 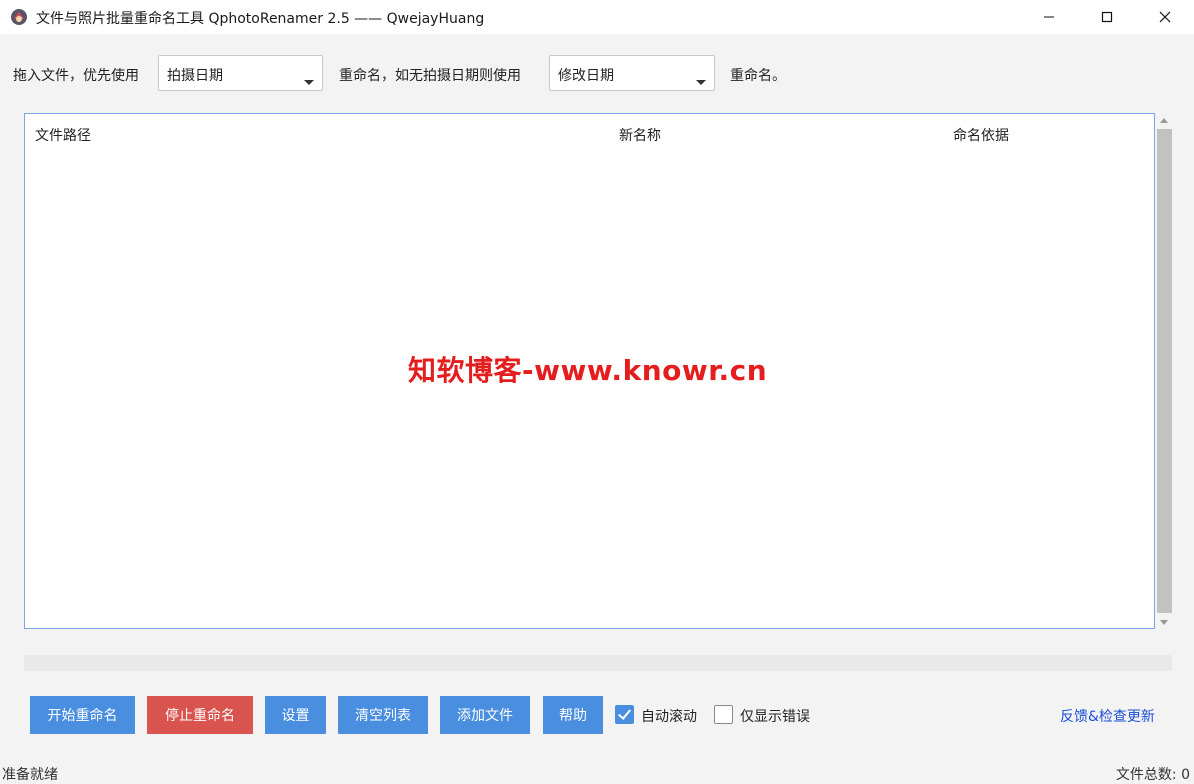 I want to click on column-header-basis: 命名依据, so click(x=981, y=135).